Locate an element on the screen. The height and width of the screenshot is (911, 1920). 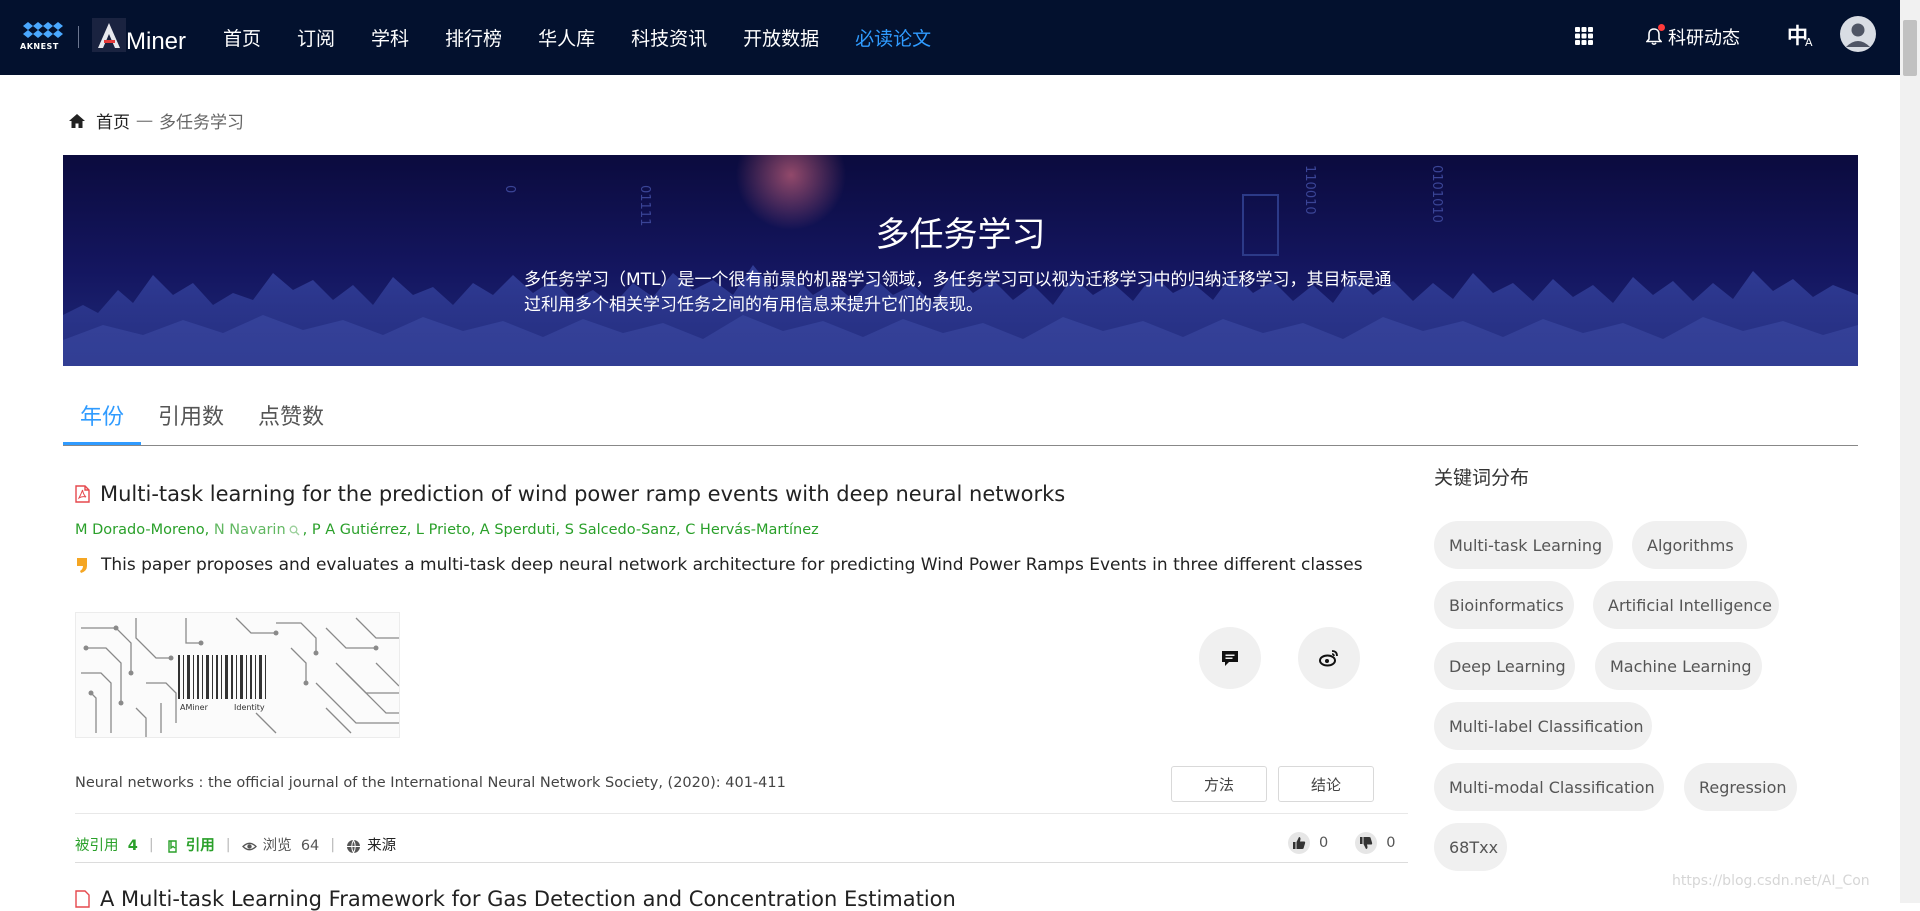
author-link: C Hervás-Martínez is located at coordinates (752, 530).